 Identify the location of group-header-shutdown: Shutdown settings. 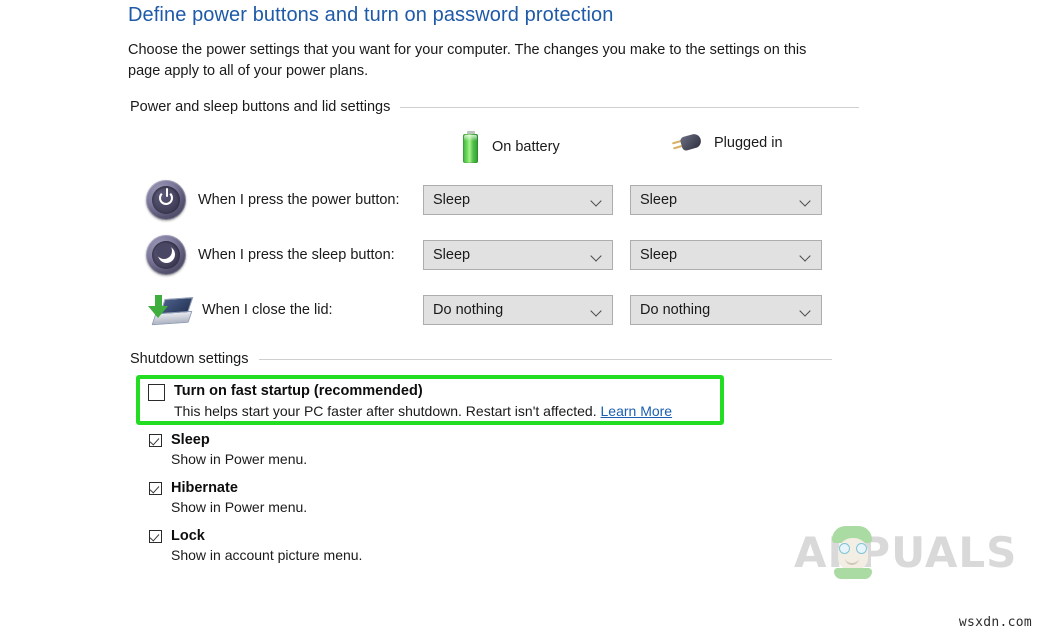
(481, 359).